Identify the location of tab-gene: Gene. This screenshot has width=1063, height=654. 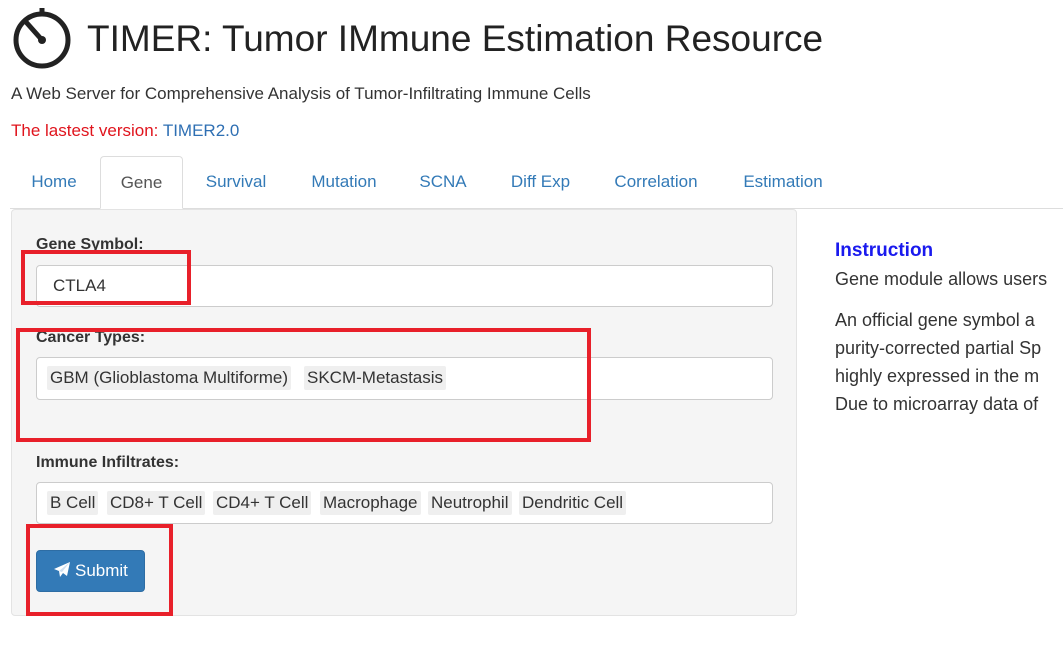
(141, 182).